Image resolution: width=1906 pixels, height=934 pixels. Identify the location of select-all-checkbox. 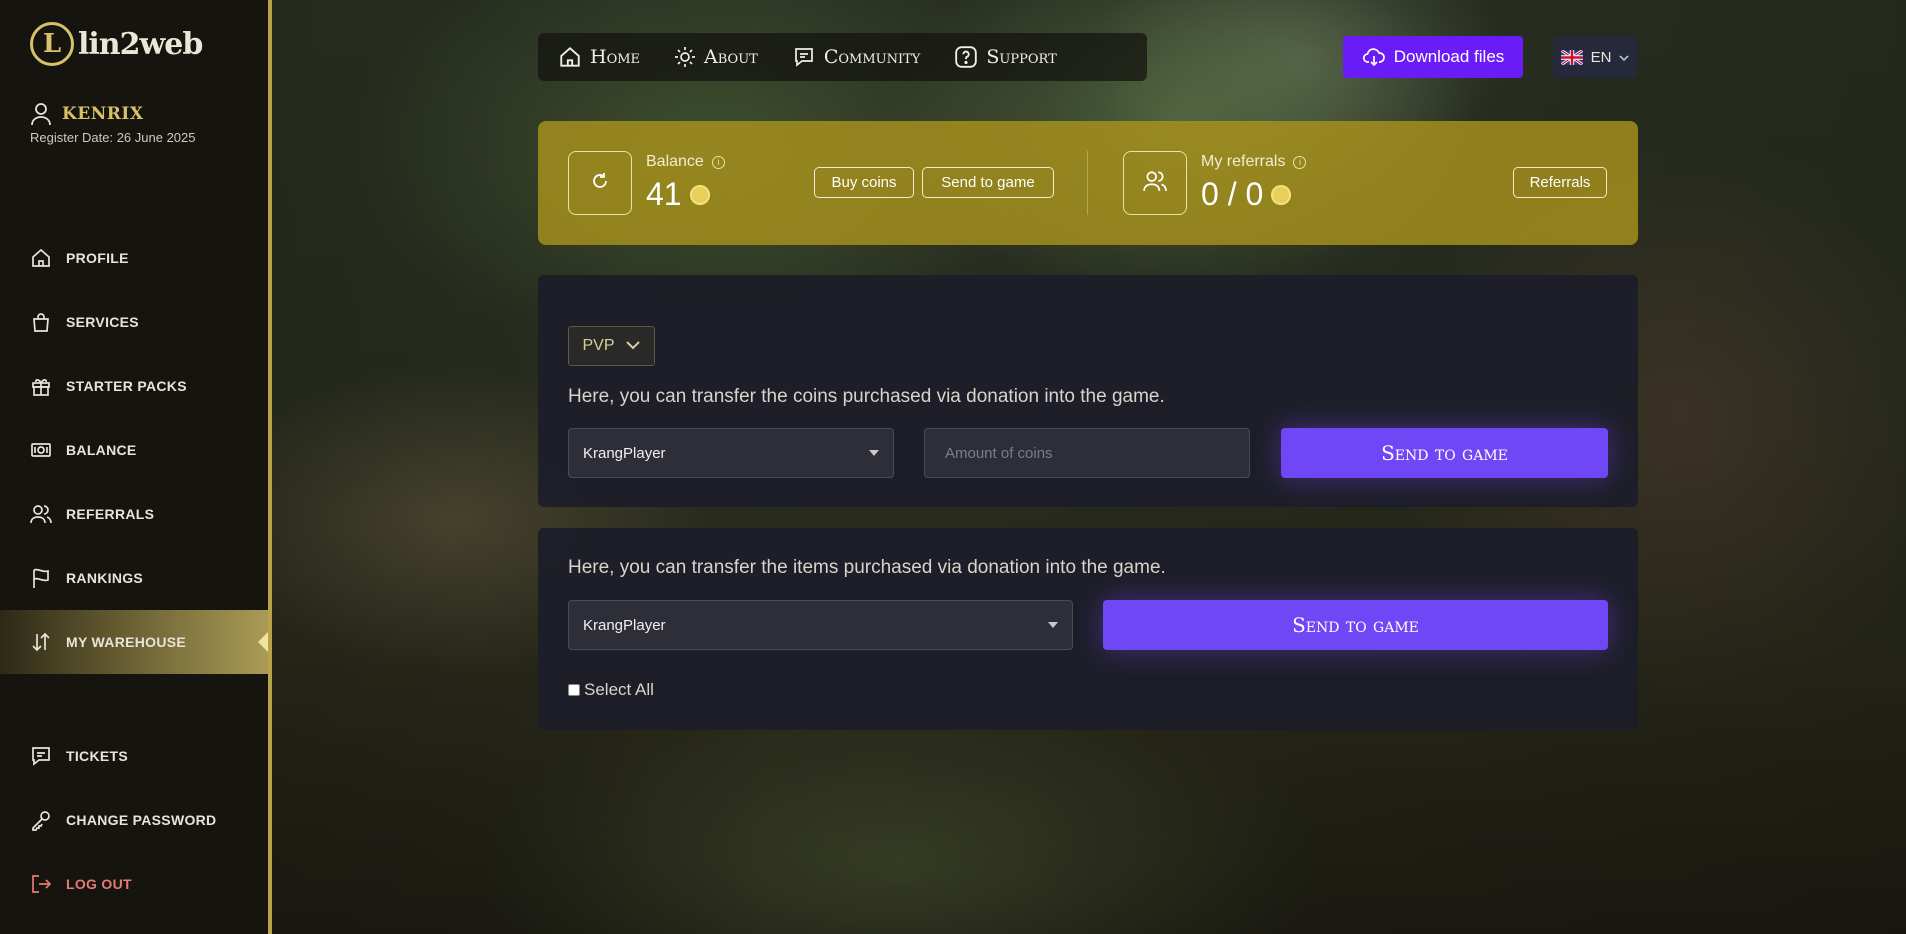
(574, 690).